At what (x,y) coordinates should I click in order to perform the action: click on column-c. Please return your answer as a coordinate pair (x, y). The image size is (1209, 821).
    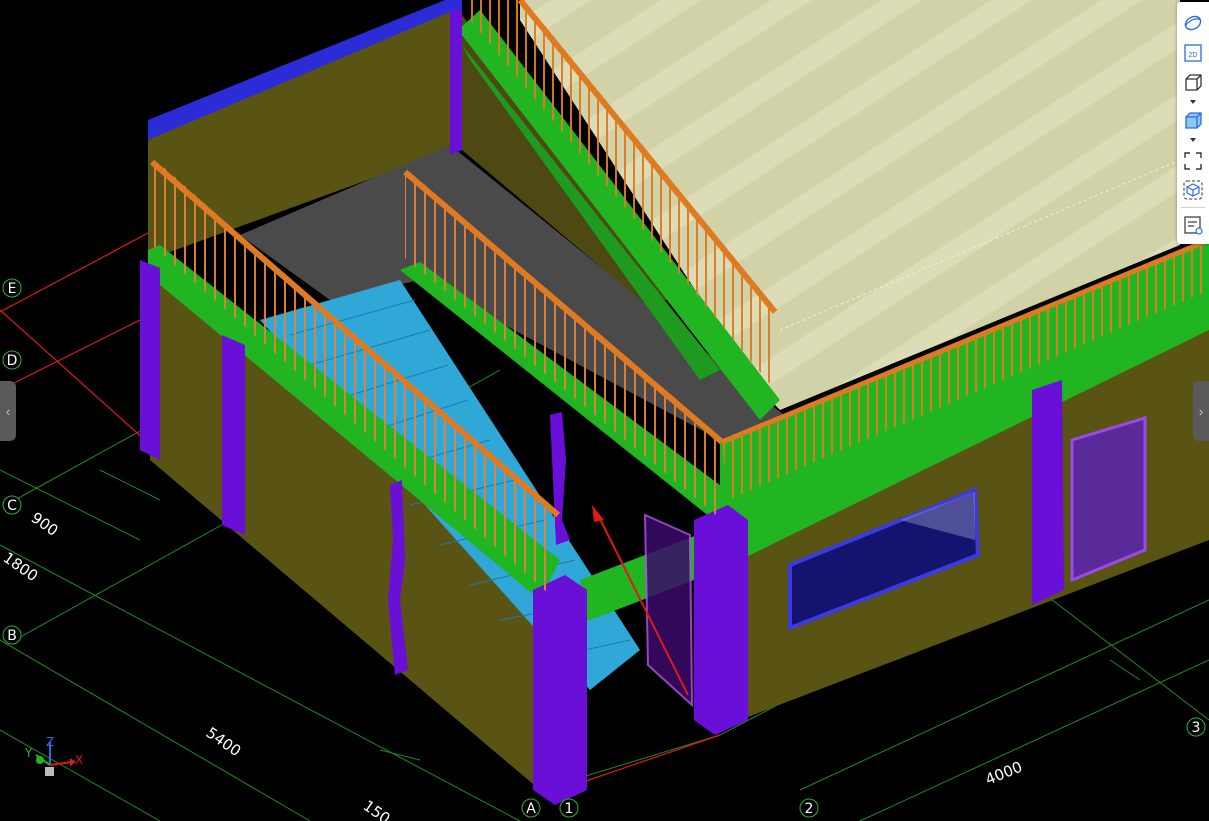
    Looking at the image, I should click on (150, 360).